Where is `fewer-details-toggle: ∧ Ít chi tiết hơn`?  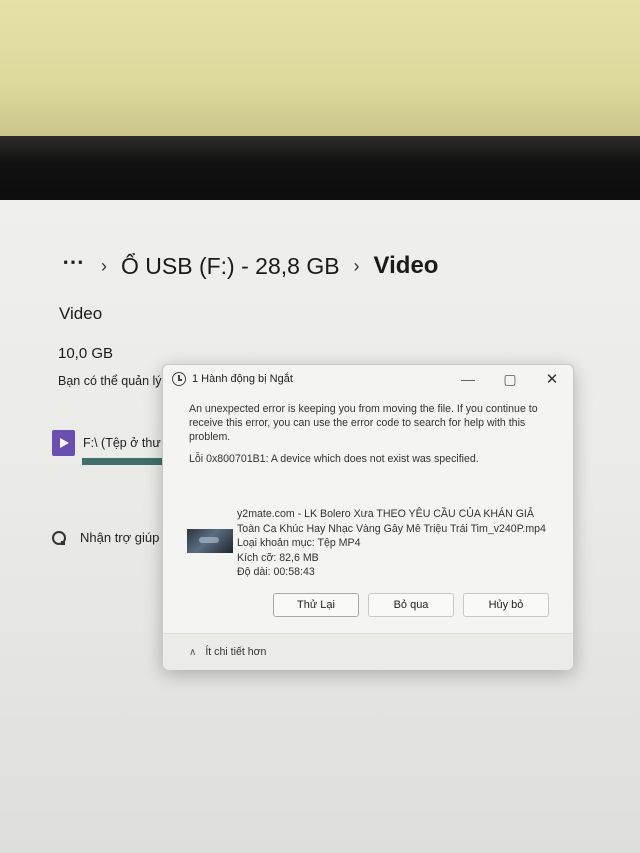 fewer-details-toggle: ∧ Ít chi tiết hơn is located at coordinates (368, 651).